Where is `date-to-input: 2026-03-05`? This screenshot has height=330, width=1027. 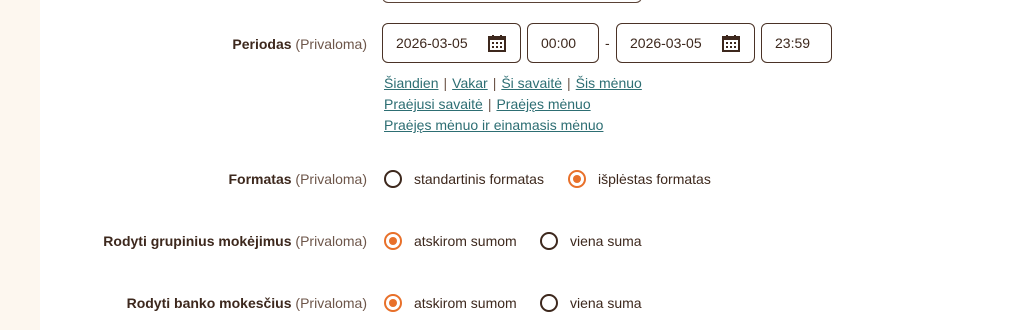
date-to-input: 2026-03-05 is located at coordinates (685, 43).